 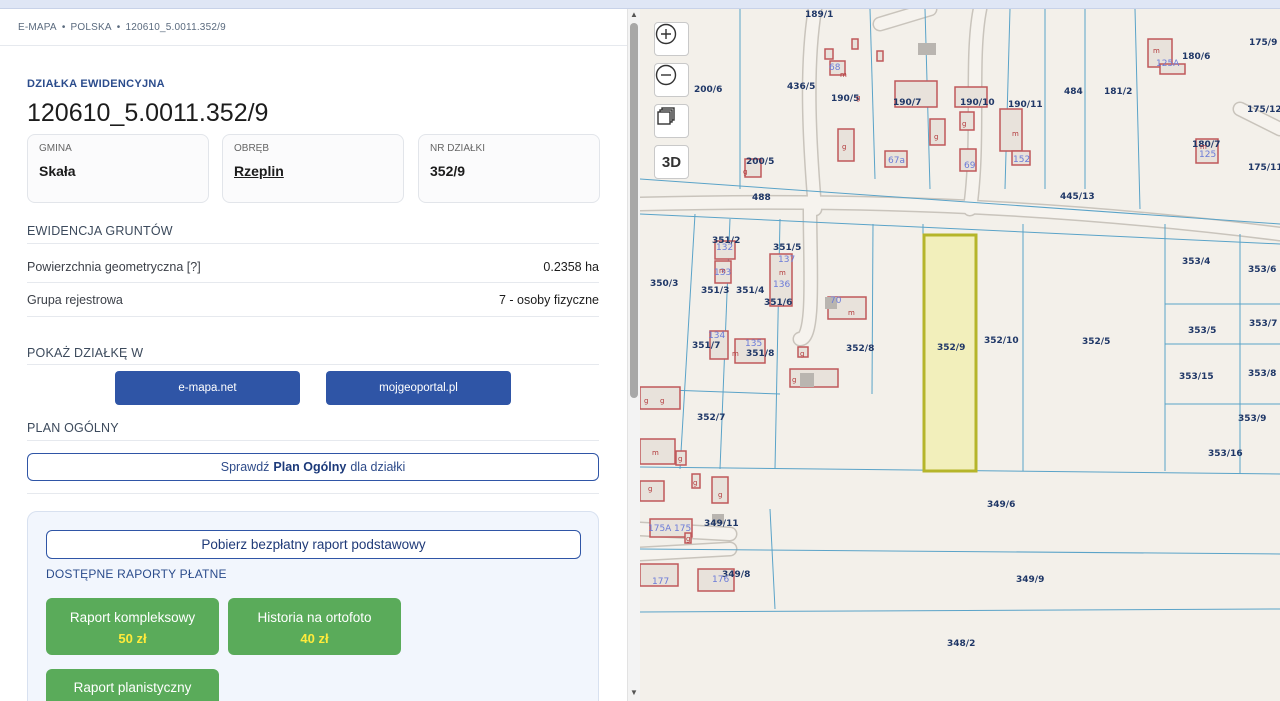 I want to click on svg-text: 132, so click(x=724, y=248).